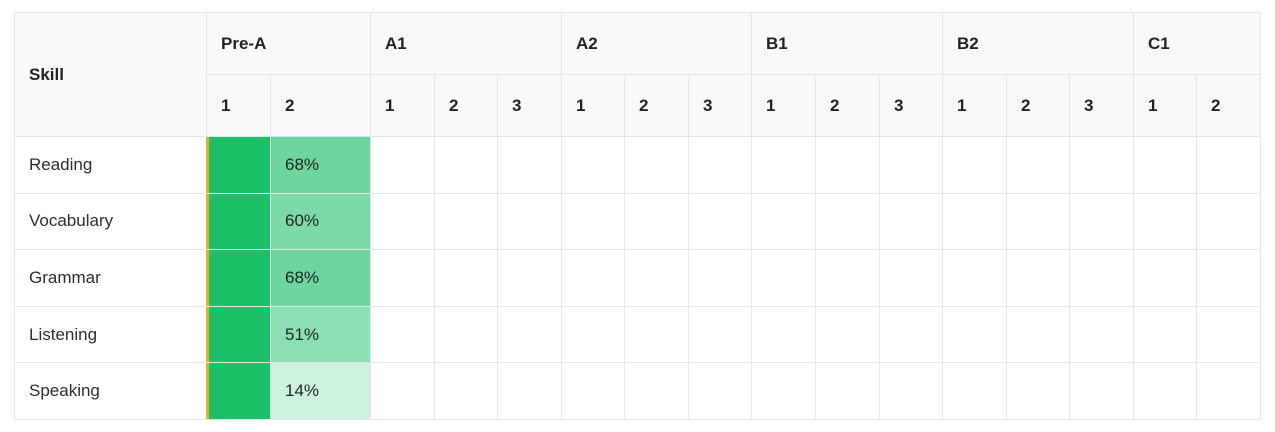 The width and height of the screenshot is (1275, 432). I want to click on band-header-a1: A1, so click(466, 43).